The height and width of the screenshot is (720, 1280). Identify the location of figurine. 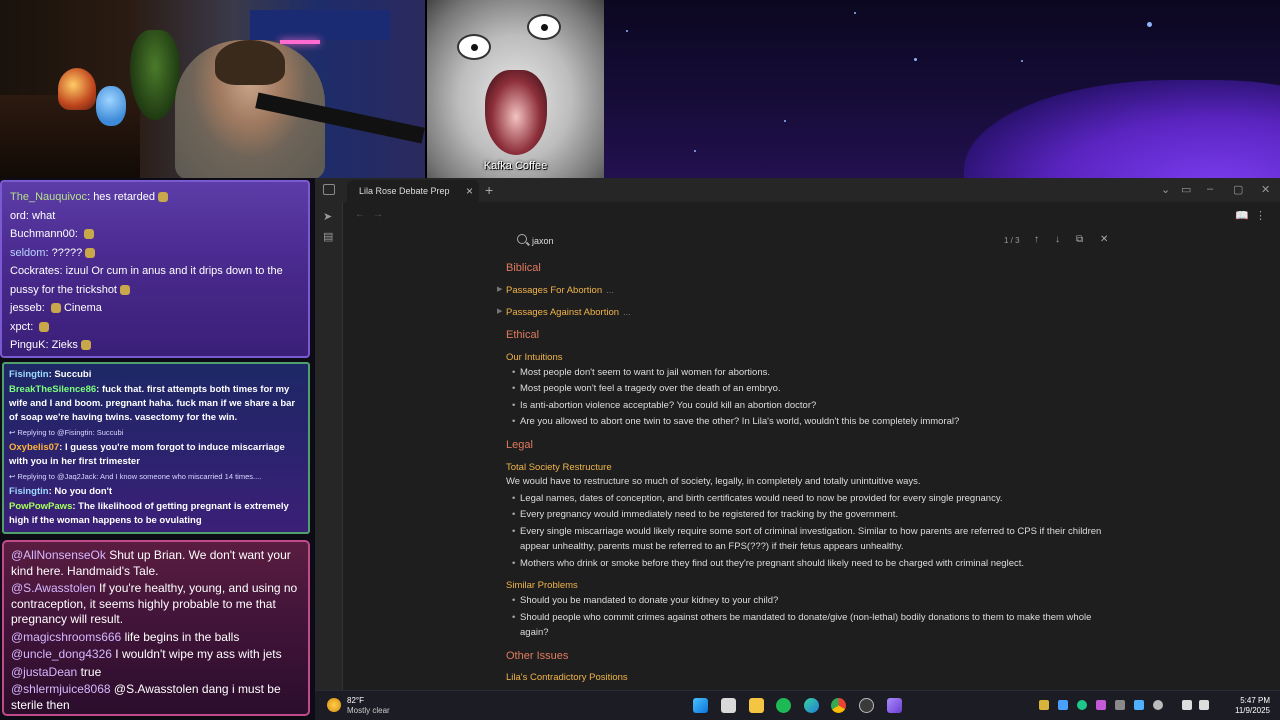
(111, 106).